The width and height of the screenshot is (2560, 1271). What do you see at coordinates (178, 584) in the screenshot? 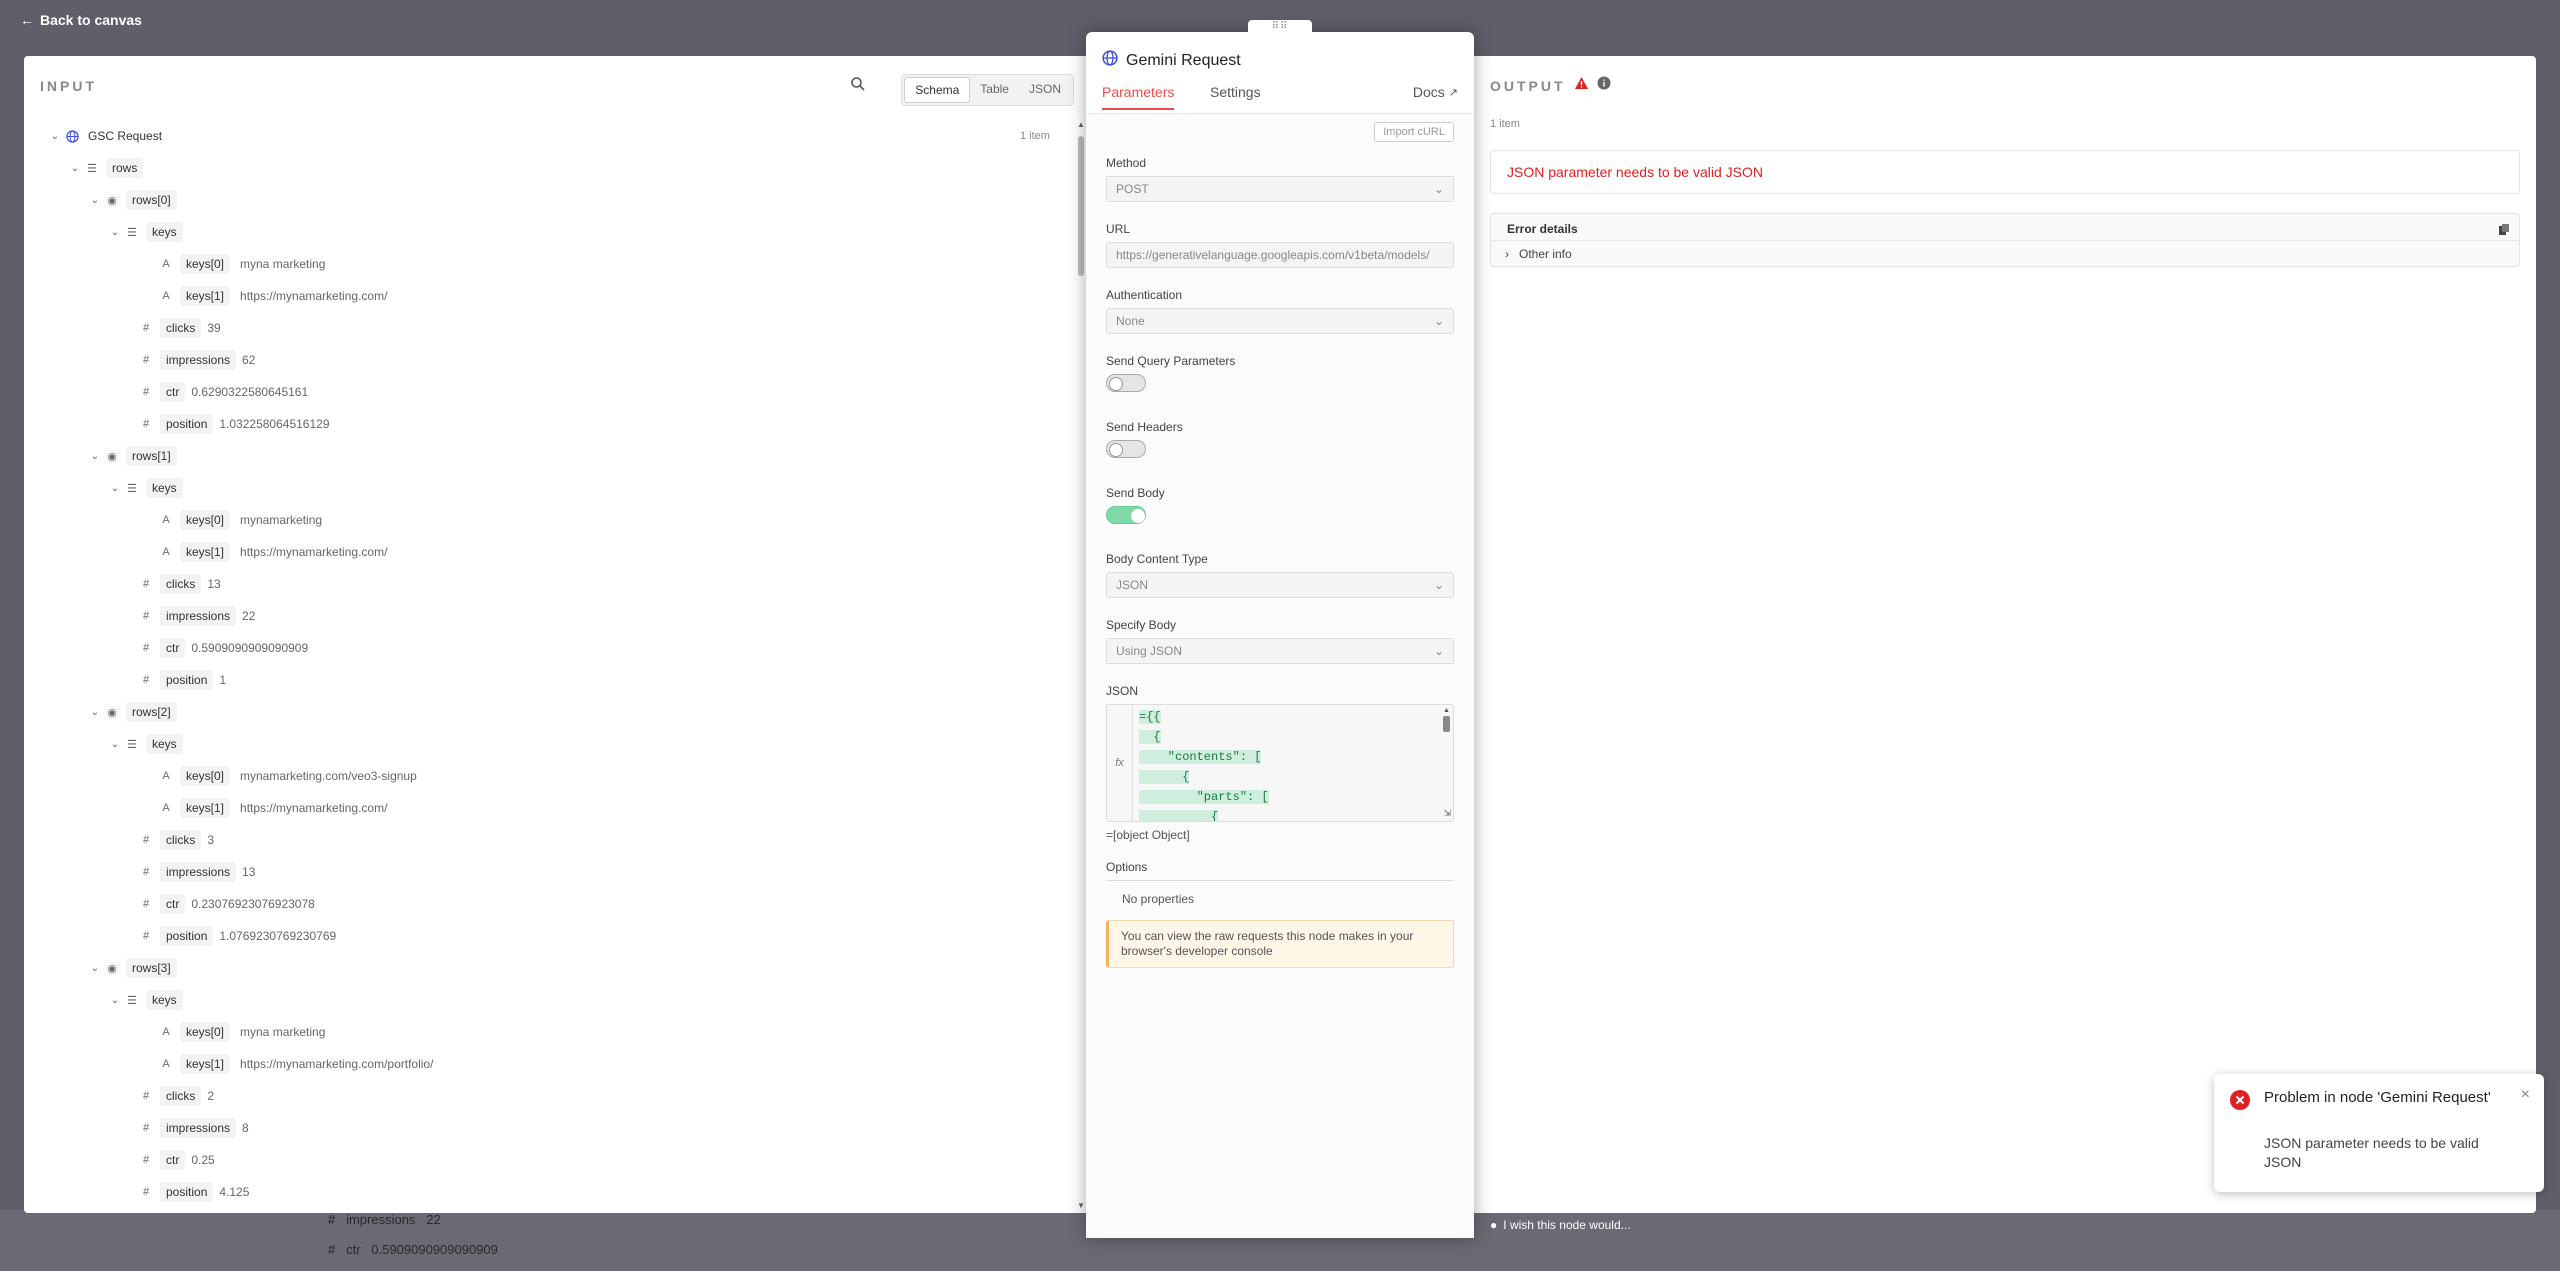
I see `tree-field: # clicks 13` at bounding box center [178, 584].